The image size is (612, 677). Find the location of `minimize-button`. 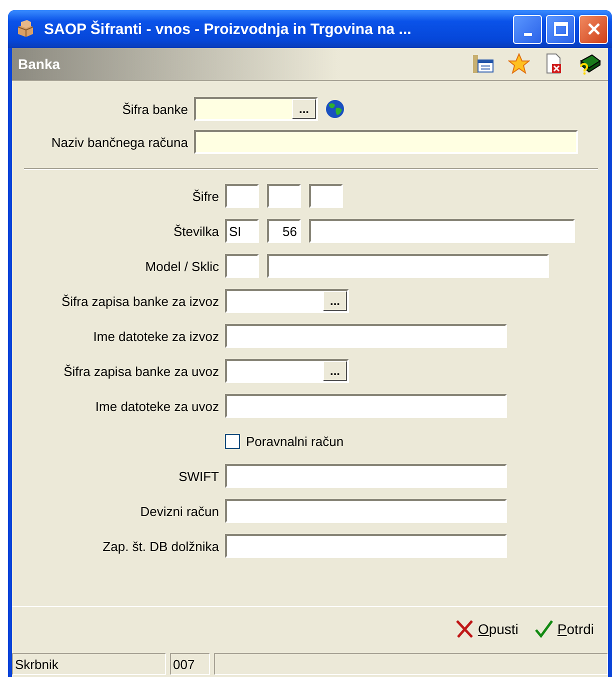

minimize-button is located at coordinates (527, 29).